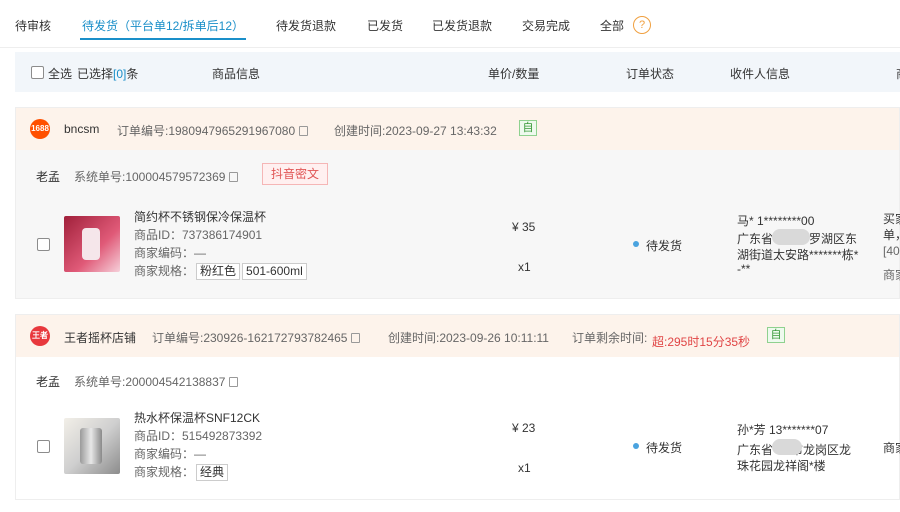  Describe the element at coordinates (156, 176) in the screenshot. I see `system-number: 系统单号:100004579572369` at that location.